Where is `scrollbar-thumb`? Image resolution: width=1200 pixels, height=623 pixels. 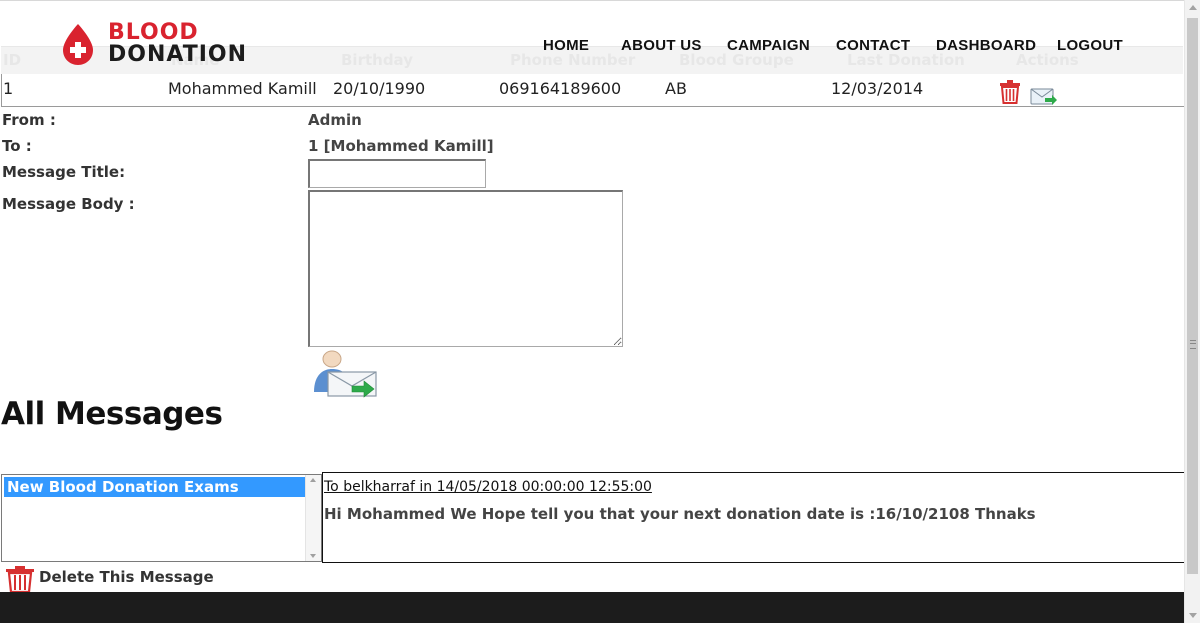 scrollbar-thumb is located at coordinates (1192, 296).